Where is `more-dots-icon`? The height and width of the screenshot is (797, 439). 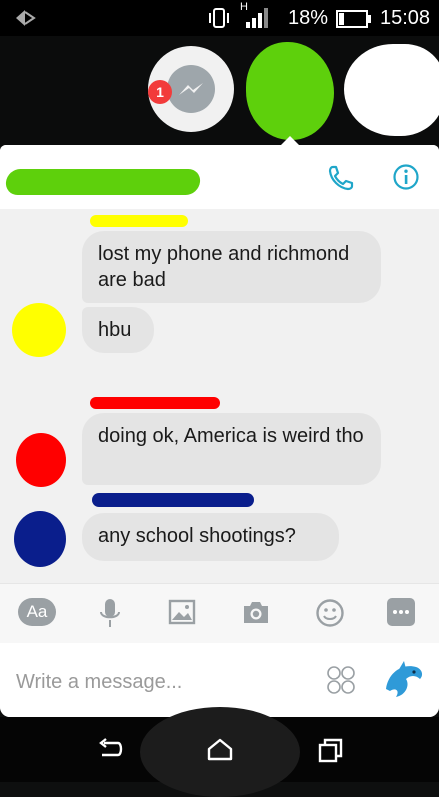 more-dots-icon is located at coordinates (401, 612).